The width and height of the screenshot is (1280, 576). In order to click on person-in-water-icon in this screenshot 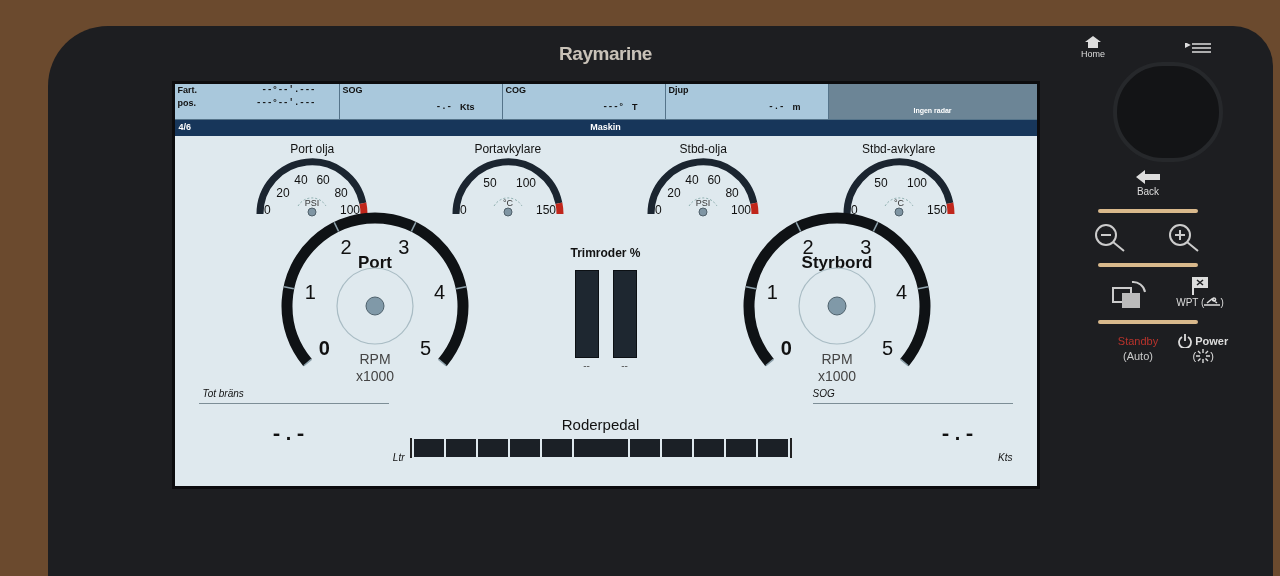, I will do `click(1212, 302)`.